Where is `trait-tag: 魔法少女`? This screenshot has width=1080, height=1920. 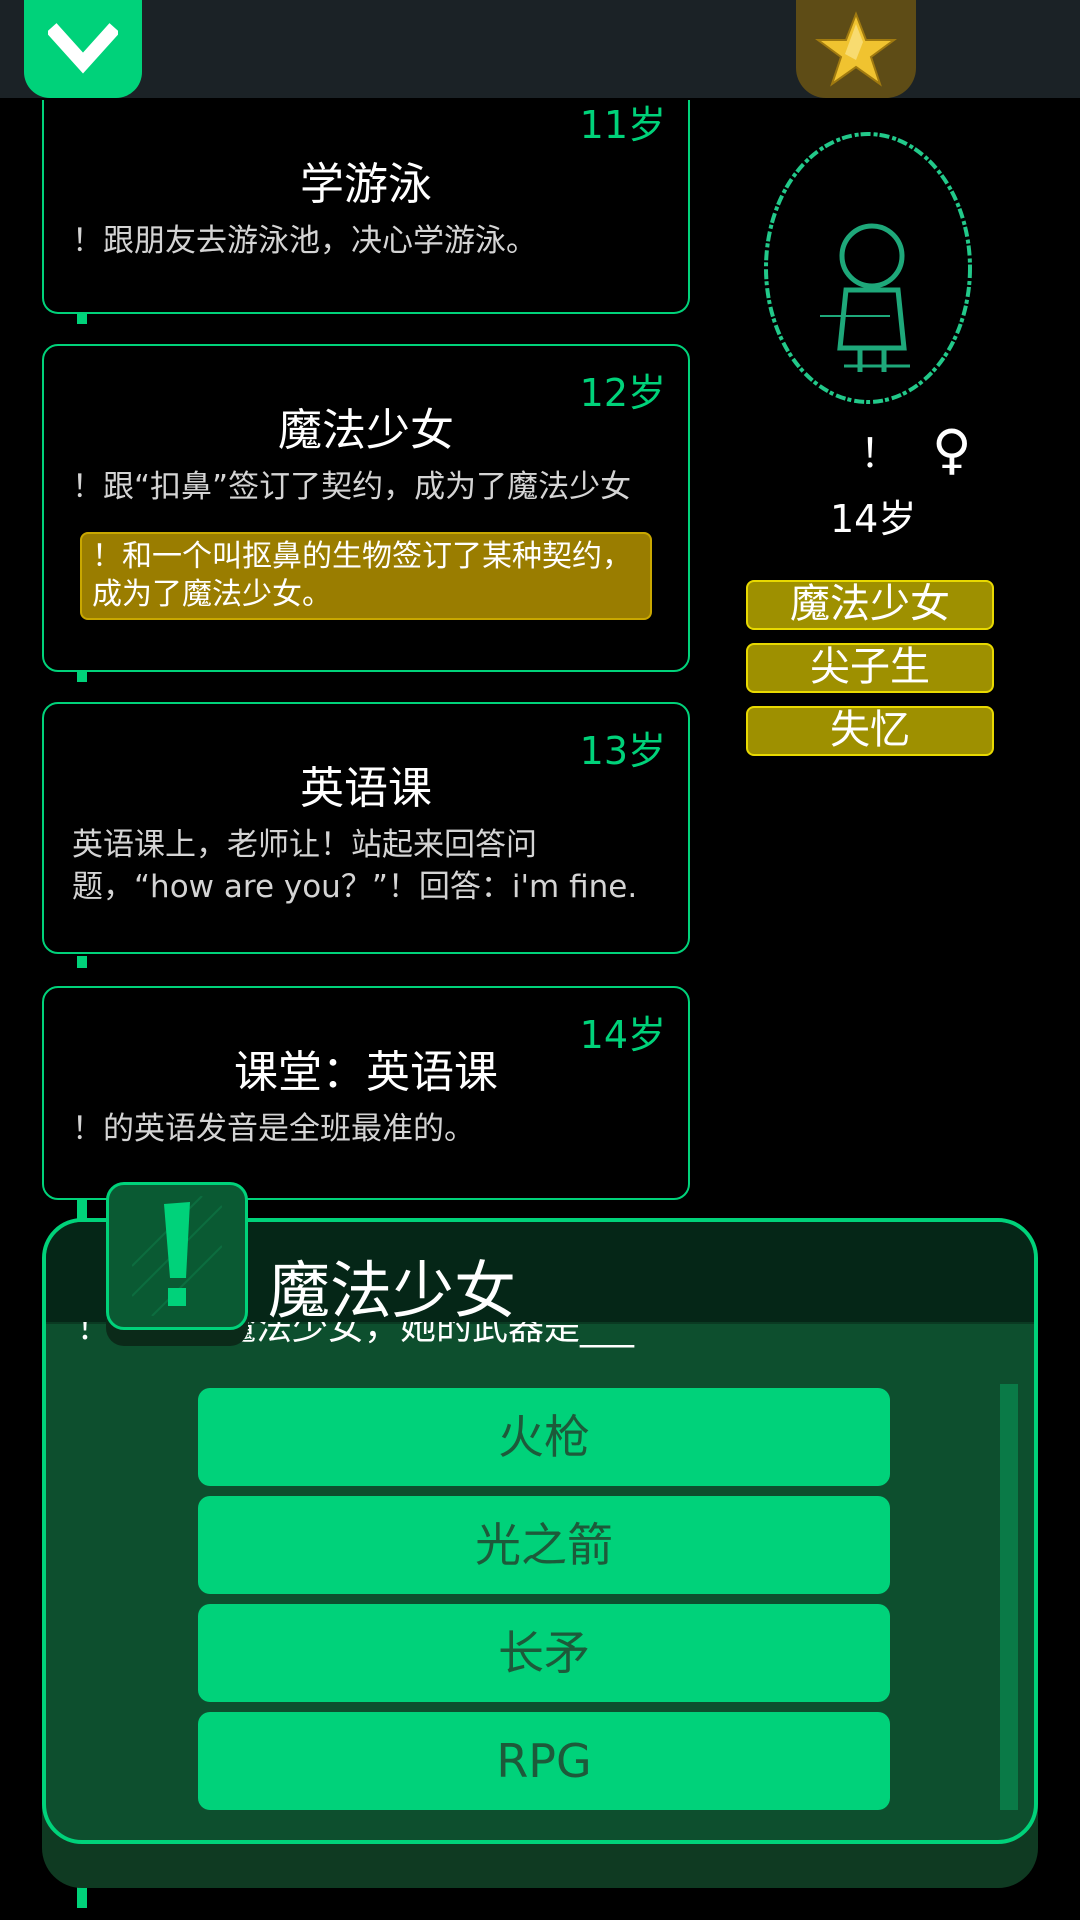
trait-tag: 魔法少女 is located at coordinates (870, 605).